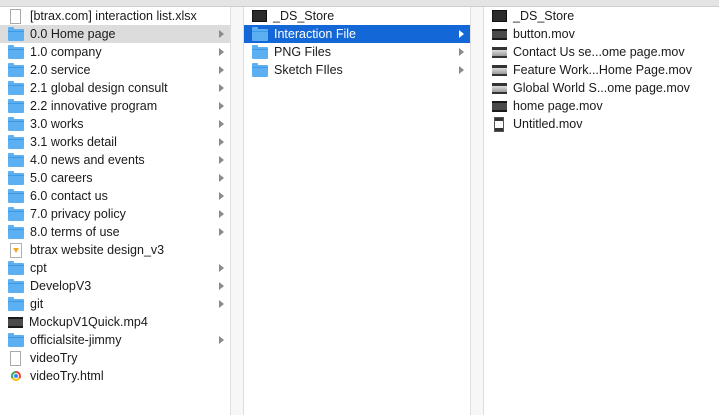 The height and width of the screenshot is (415, 719). Describe the element at coordinates (115, 286) in the screenshot. I see `folder-row: DevelopV3` at that location.